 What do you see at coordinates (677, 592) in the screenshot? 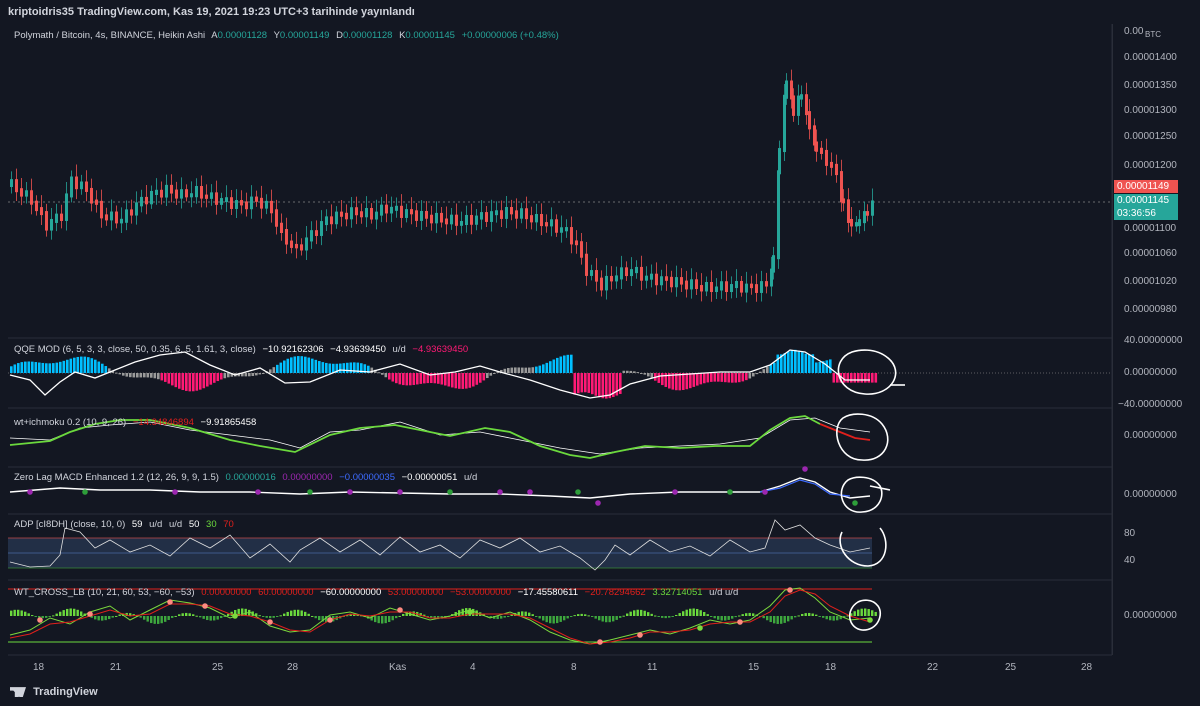
I see `wt-cross-v8: 3.32714051` at bounding box center [677, 592].